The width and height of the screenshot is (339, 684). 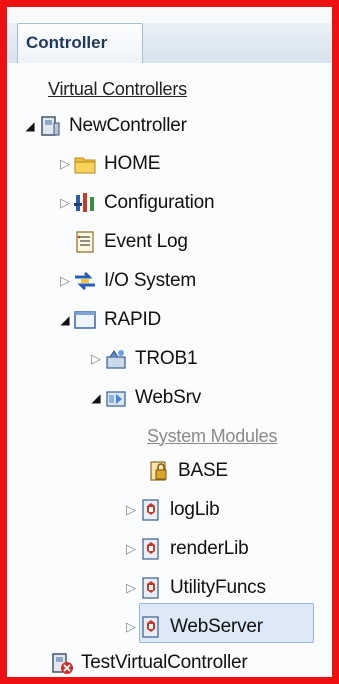 I want to click on tree-item-label: NewController, so click(x=128, y=125).